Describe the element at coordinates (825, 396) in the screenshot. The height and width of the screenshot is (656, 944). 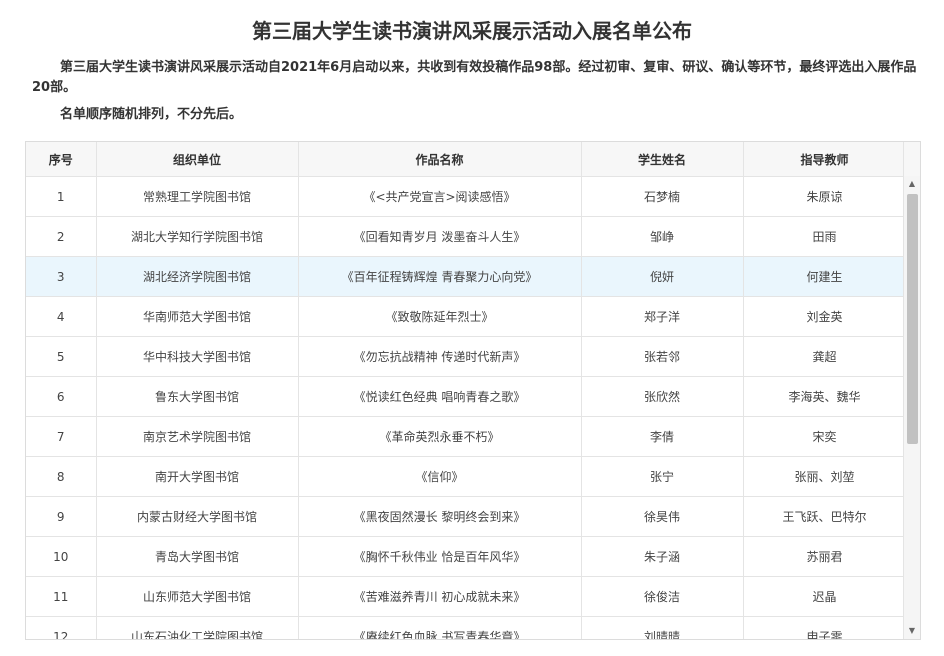
I see `cell-teacher: 李海英、魏华` at that location.